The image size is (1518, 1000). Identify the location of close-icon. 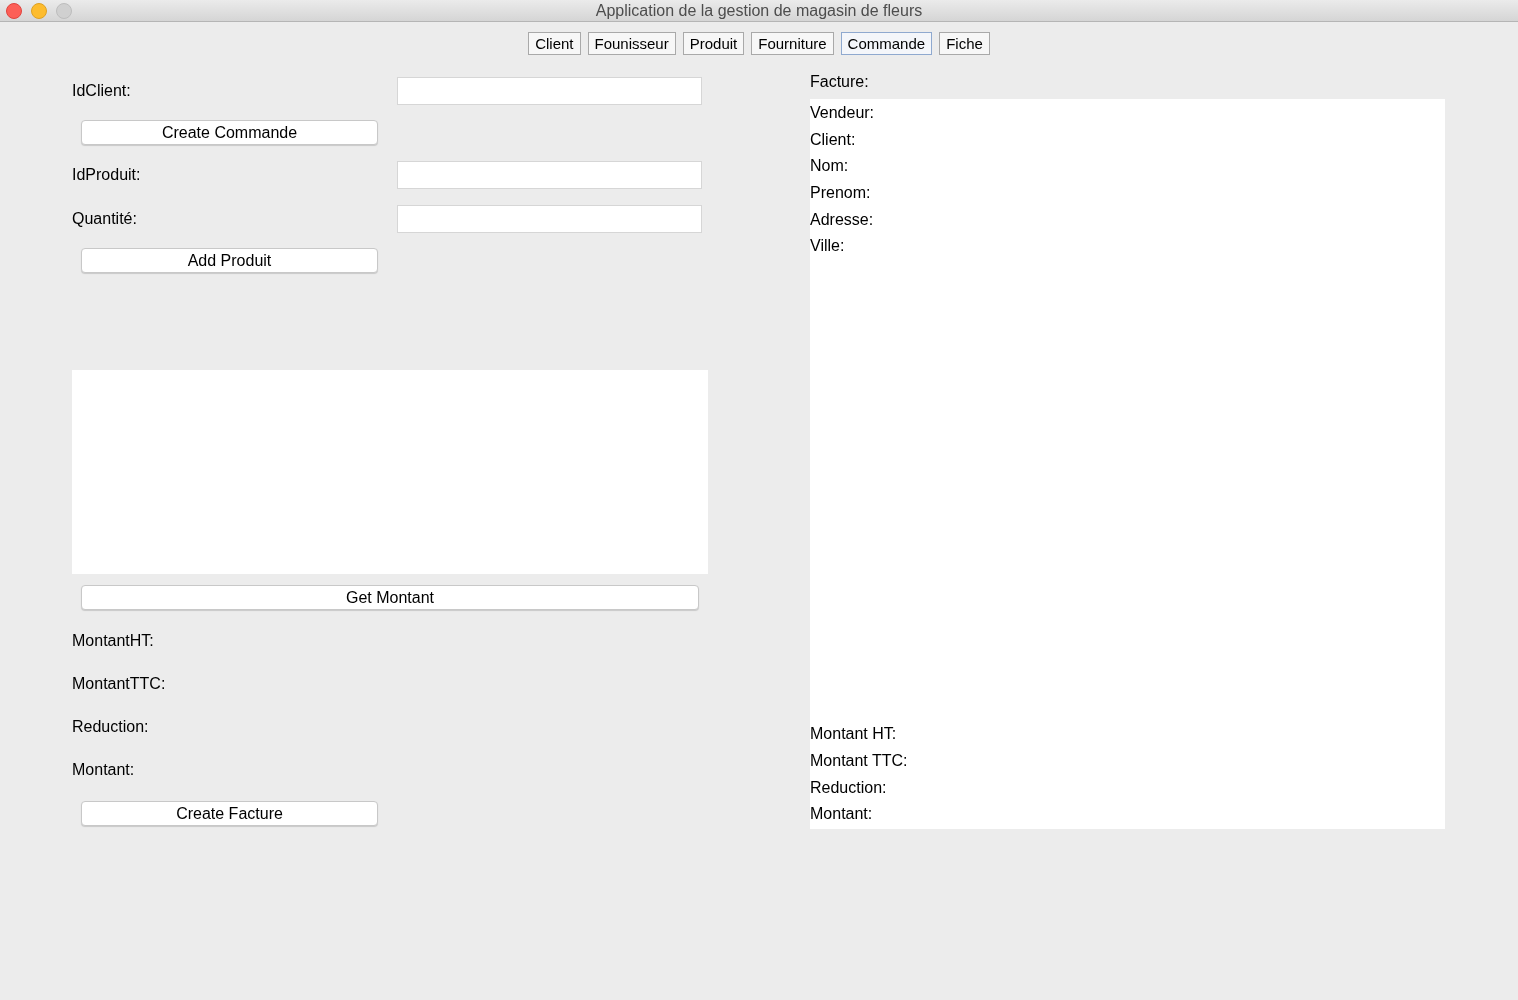
(14, 11).